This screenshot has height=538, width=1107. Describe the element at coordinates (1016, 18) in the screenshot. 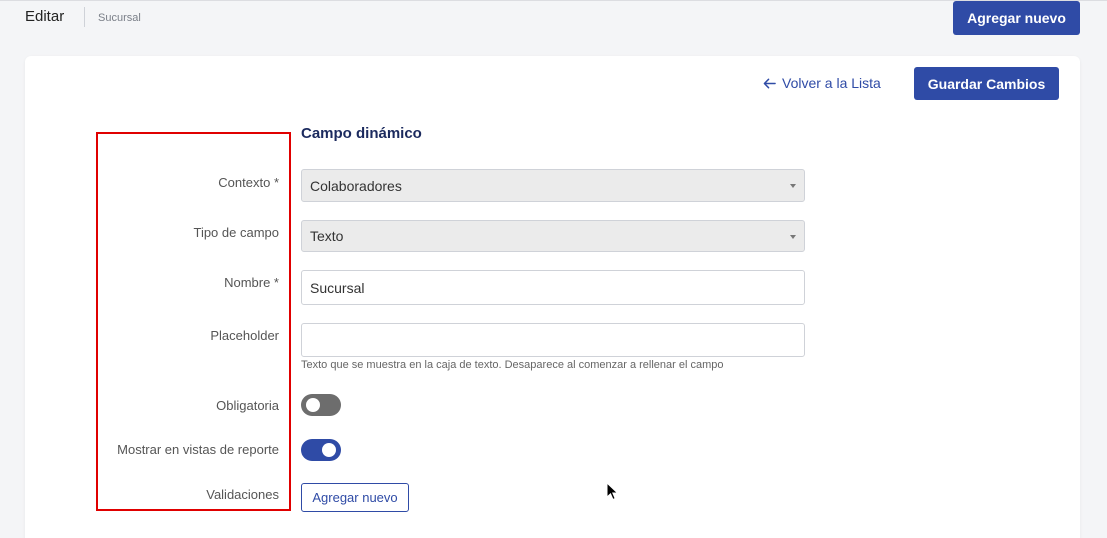

I see `add-new-button: Agregar nuevo` at that location.